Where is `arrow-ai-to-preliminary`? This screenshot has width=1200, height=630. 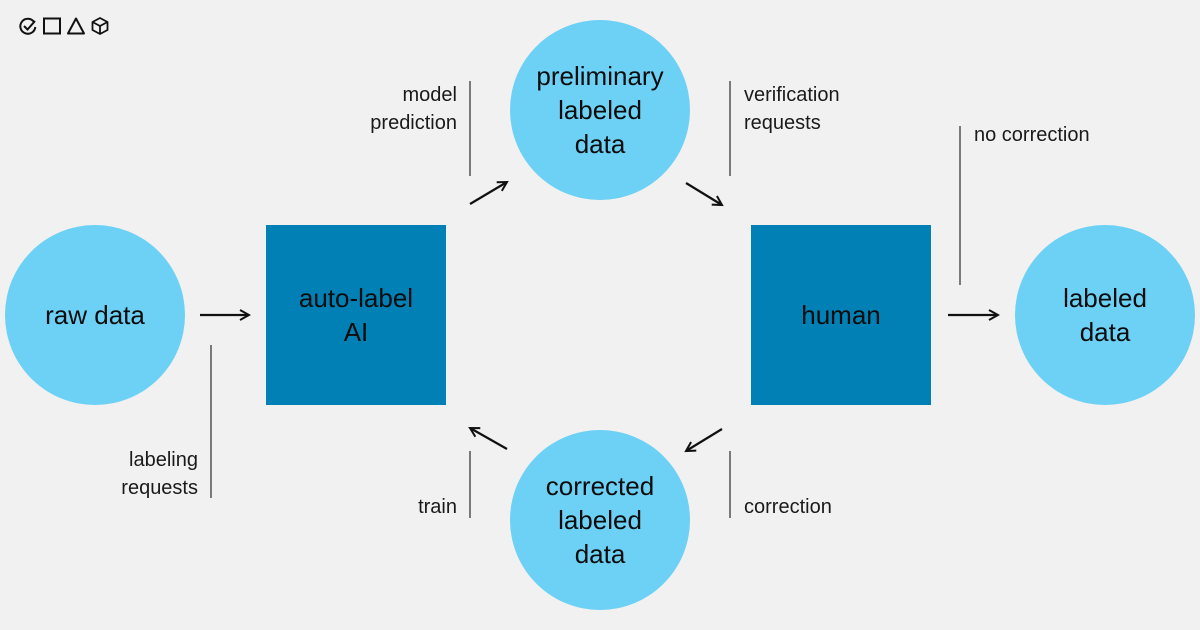
arrow-ai-to-preliminary is located at coordinates (488, 193).